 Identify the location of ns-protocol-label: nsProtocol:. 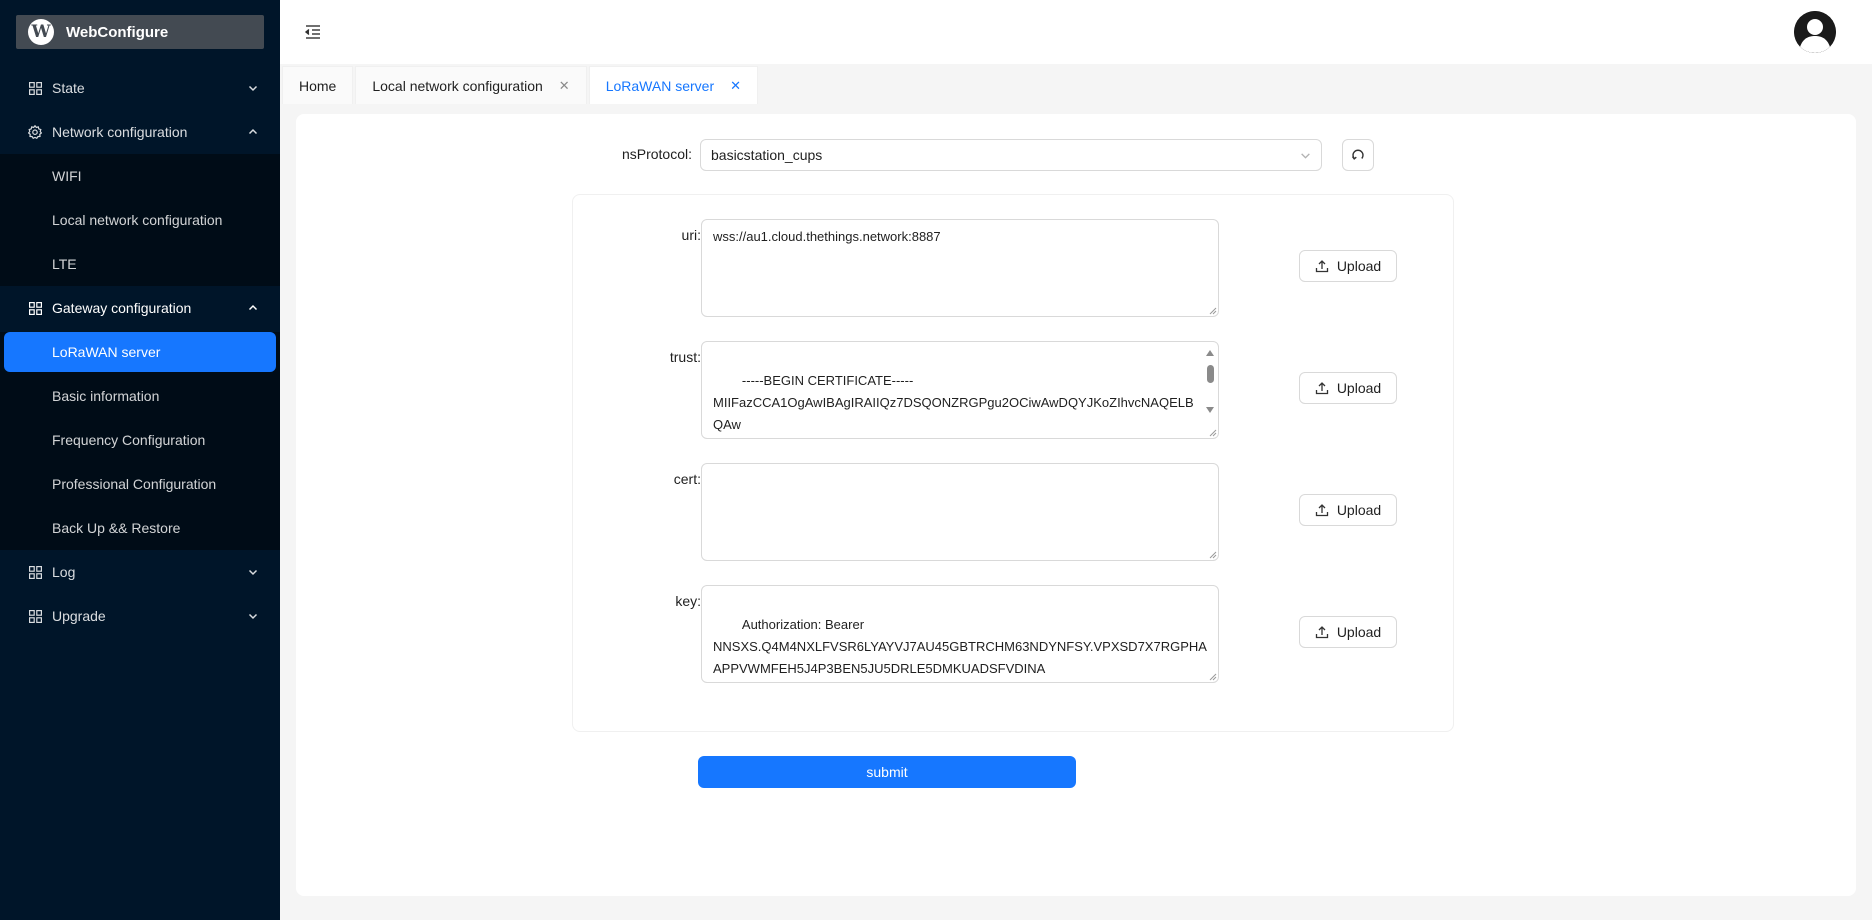
(656, 154).